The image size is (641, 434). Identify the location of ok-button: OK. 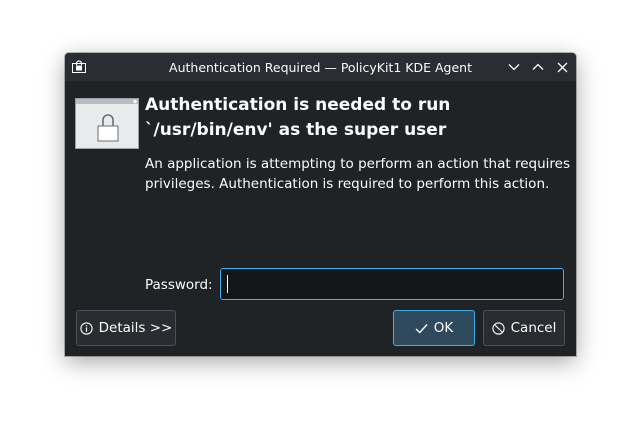
(434, 328).